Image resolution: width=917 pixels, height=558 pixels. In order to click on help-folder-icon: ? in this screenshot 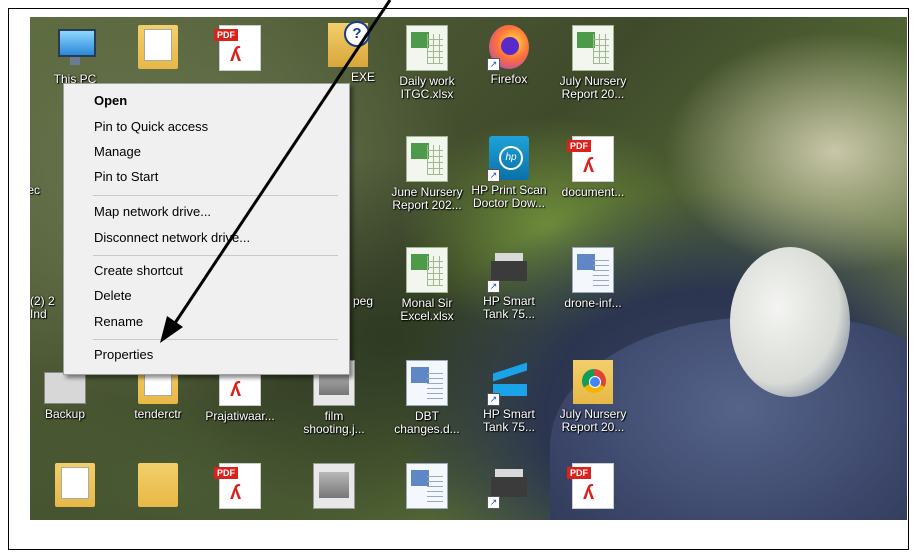, I will do `click(349, 44)`.